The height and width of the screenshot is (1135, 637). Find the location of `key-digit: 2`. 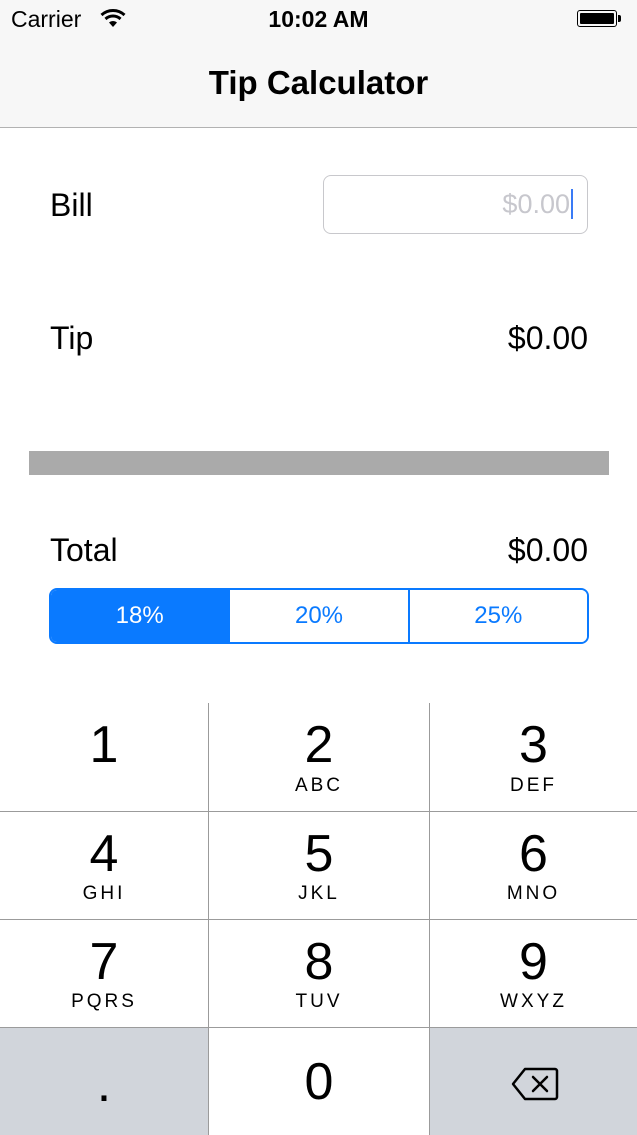

key-digit: 2 is located at coordinates (319, 745).